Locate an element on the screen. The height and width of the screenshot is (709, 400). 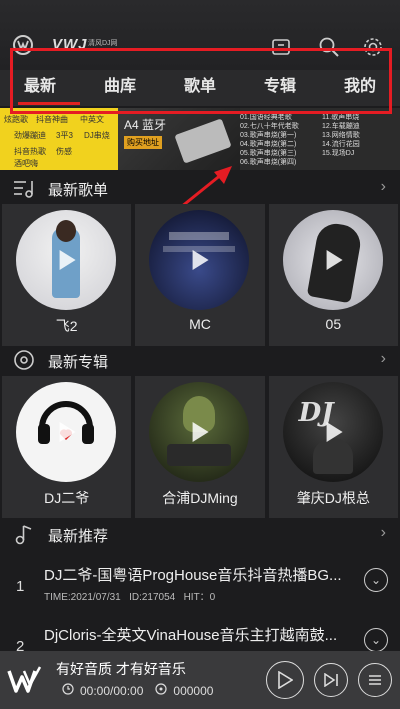
playlist-card: 05 is located at coordinates (333, 275).